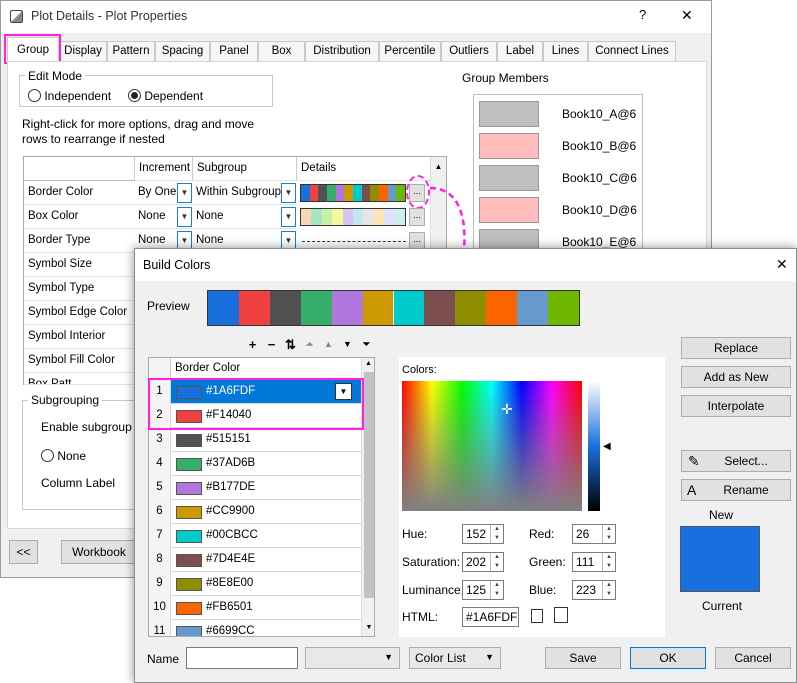 This screenshot has width=797, height=683. What do you see at coordinates (131, 51) in the screenshot?
I see `tab-pattern: Pattern` at bounding box center [131, 51].